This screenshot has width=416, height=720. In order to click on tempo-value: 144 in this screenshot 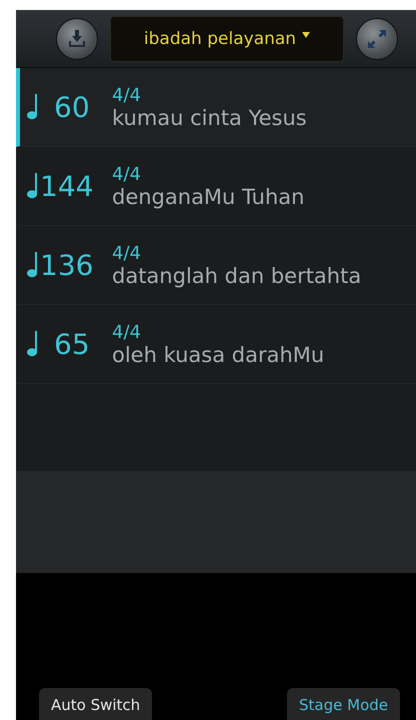, I will do `click(67, 186)`.